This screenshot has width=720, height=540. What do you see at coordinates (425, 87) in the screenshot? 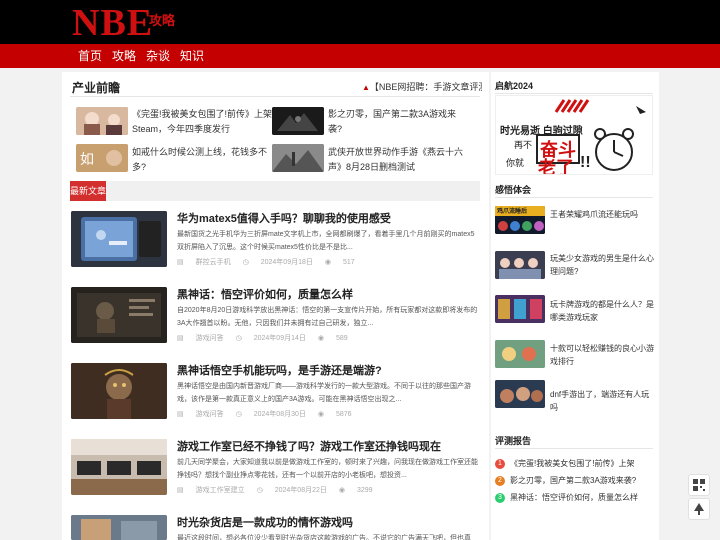
I see `ticker-text: 【NBE网招聘：手游文章评测写手】` at bounding box center [425, 87].